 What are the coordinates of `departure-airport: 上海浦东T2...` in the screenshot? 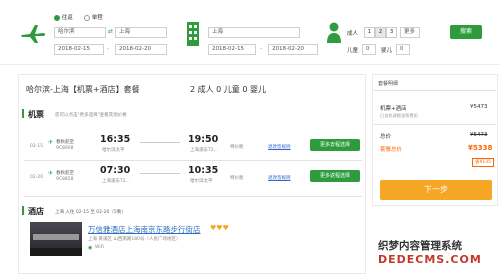 It's located at (116, 181).